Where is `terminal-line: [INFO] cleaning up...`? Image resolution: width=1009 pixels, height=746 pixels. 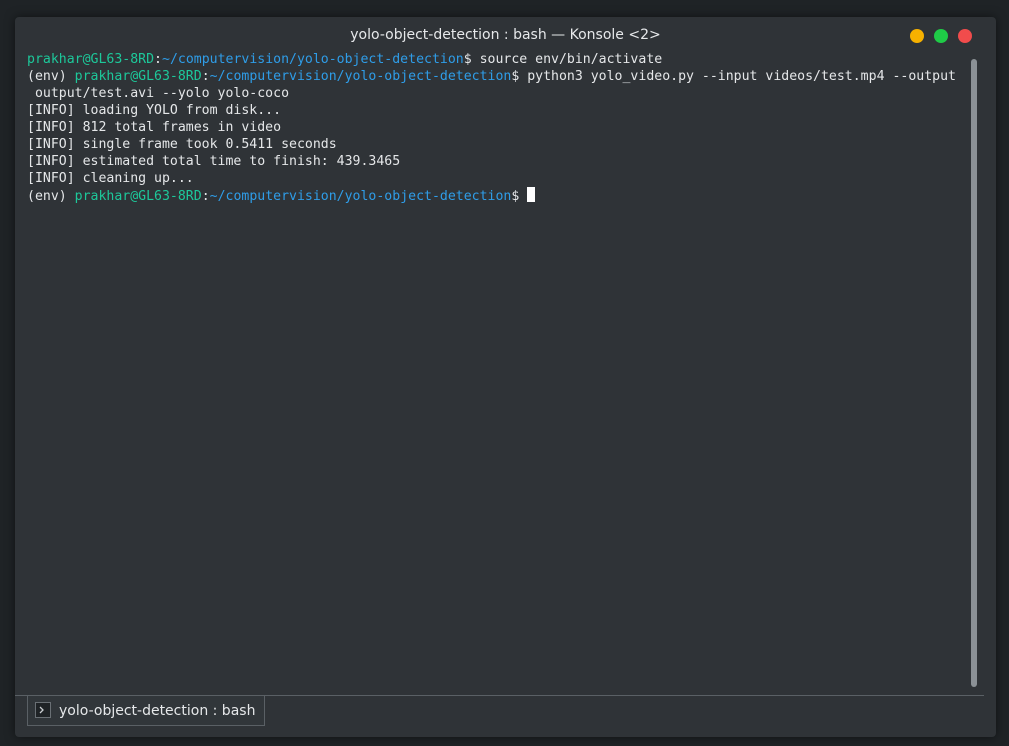
terminal-line: [INFO] cleaning up... is located at coordinates (497, 178).